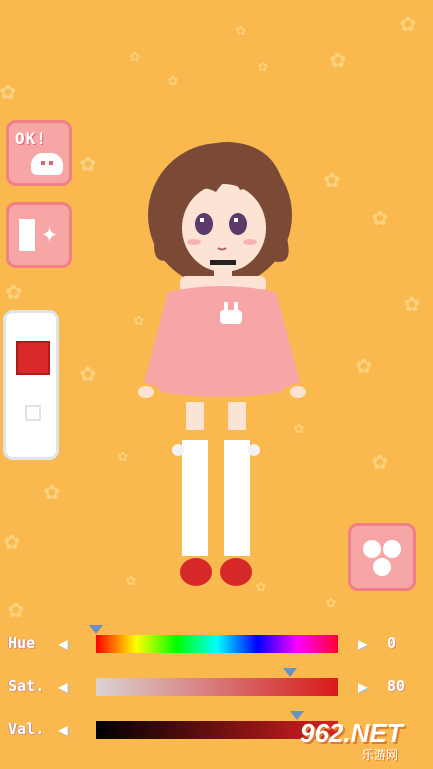 Image resolution: width=433 pixels, height=769 pixels. What do you see at coordinates (396, 686) in the screenshot?
I see `sat-value: 80` at bounding box center [396, 686].